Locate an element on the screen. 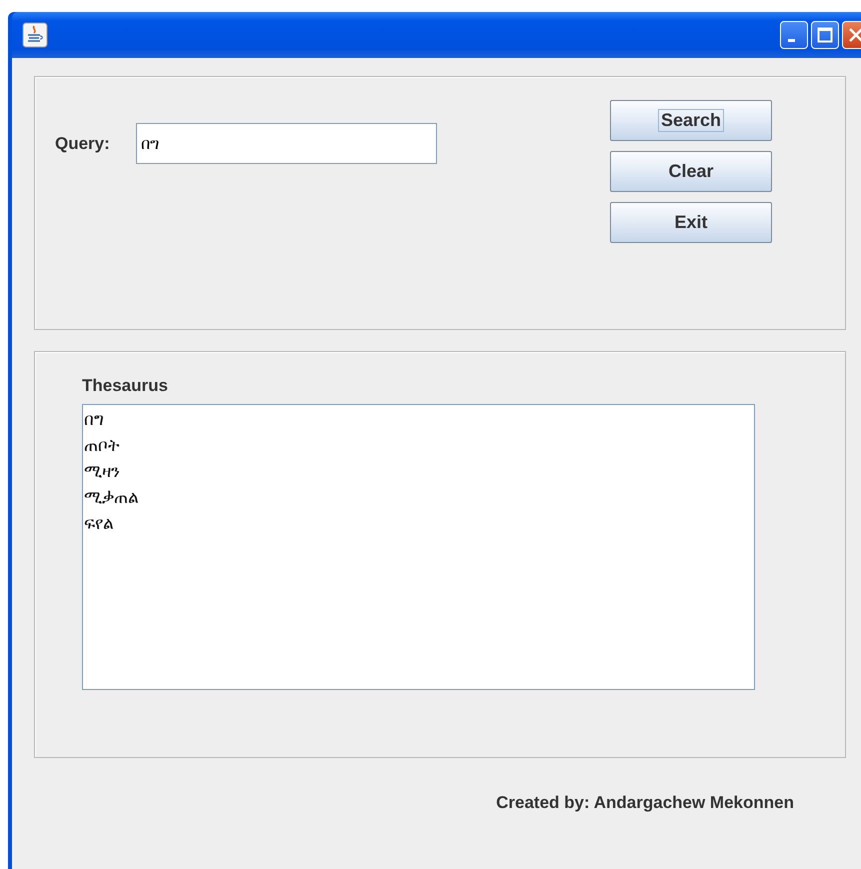 Image resolution: width=861 pixels, height=869 pixels. minimize-icon is located at coordinates (791, 40).